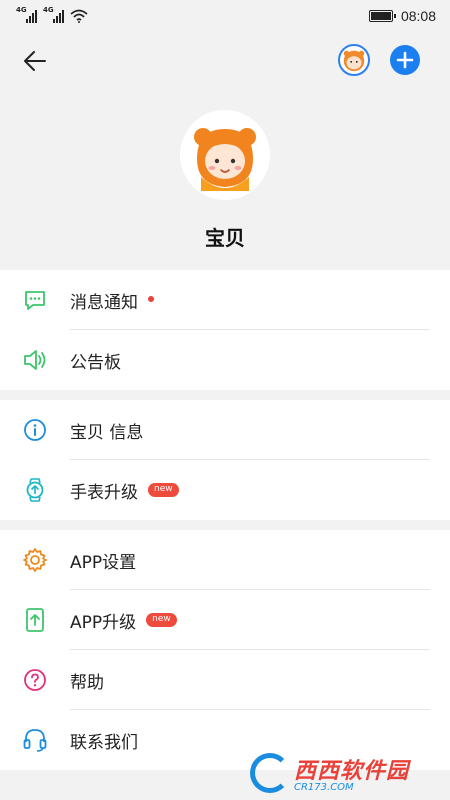  Describe the element at coordinates (225, 159) in the screenshot. I see `child-cartoon-icon` at that location.